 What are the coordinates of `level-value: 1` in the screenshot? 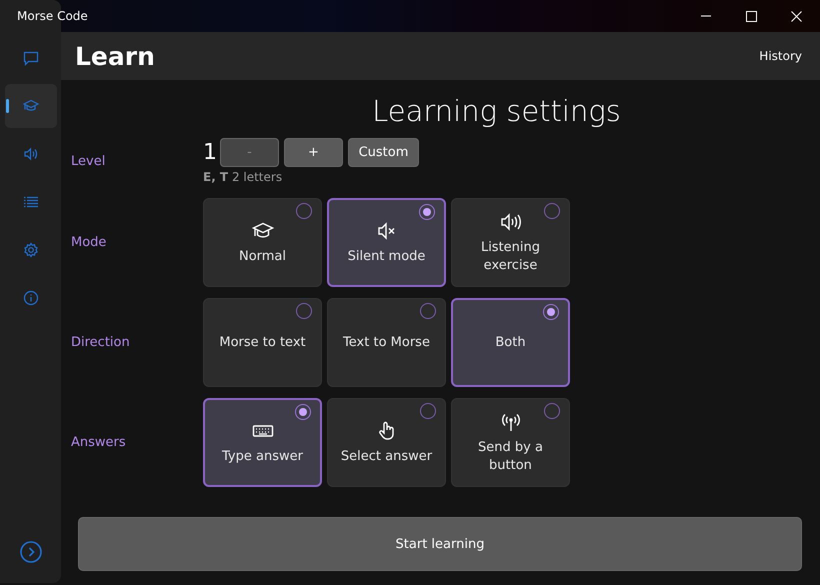 It's located at (209, 152).